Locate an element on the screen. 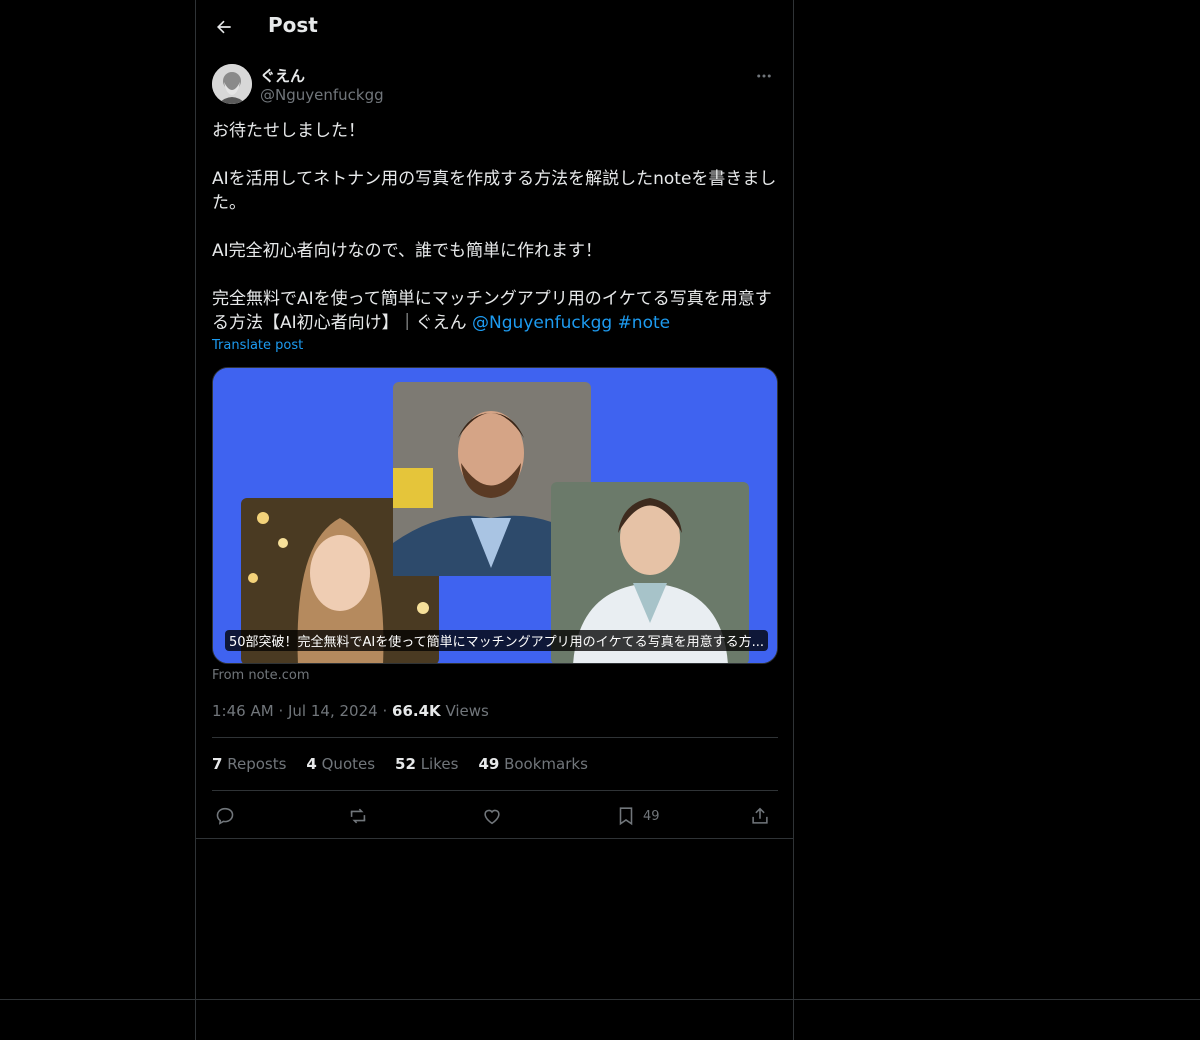 The height and width of the screenshot is (1040, 1200). repost-button is located at coordinates (358, 816).